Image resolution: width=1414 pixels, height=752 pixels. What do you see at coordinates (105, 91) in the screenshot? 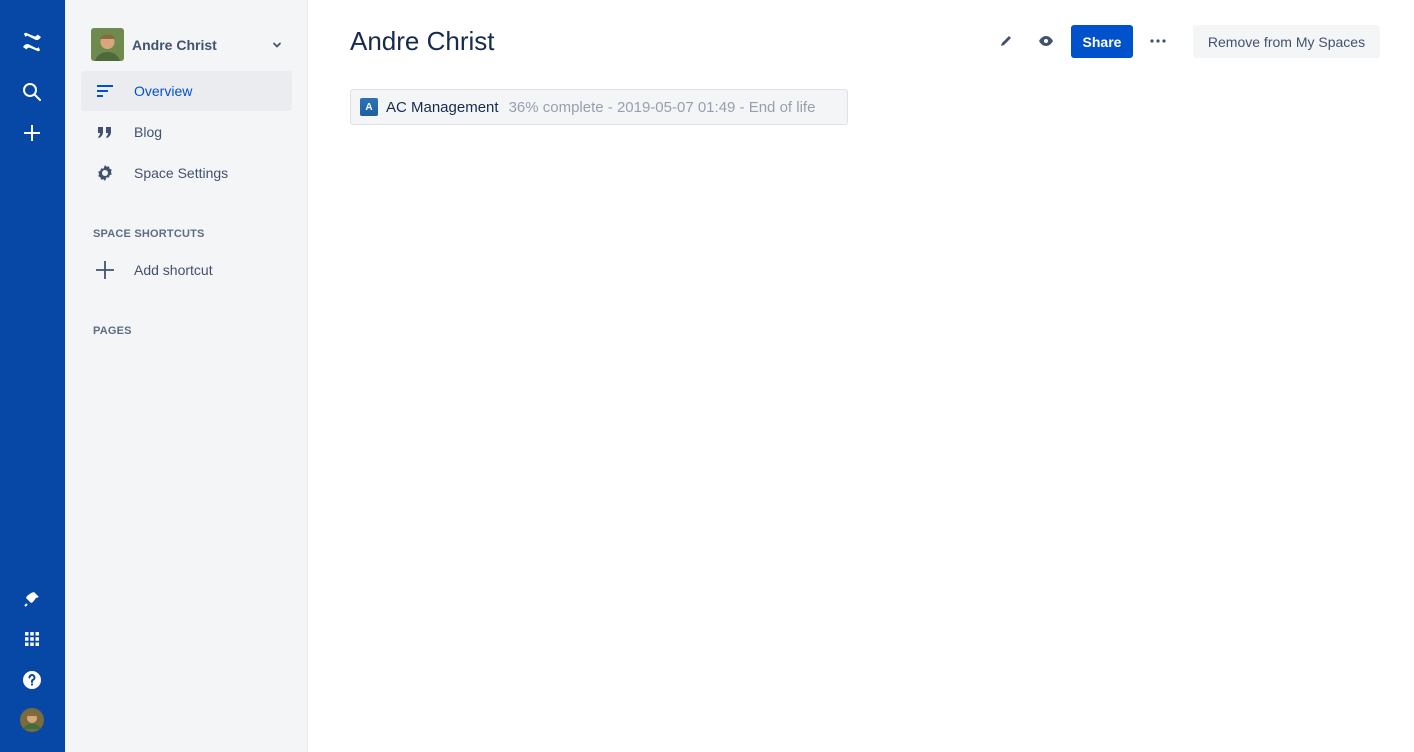
I see `overview-icon` at bounding box center [105, 91].